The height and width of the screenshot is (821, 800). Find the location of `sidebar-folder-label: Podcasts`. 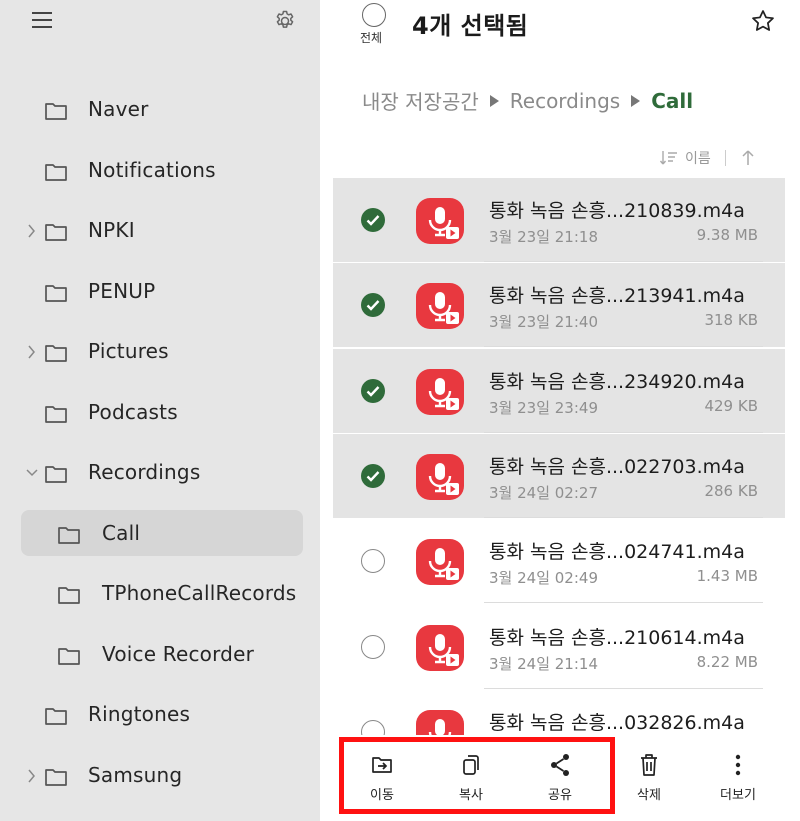

sidebar-folder-label: Podcasts is located at coordinates (133, 411).